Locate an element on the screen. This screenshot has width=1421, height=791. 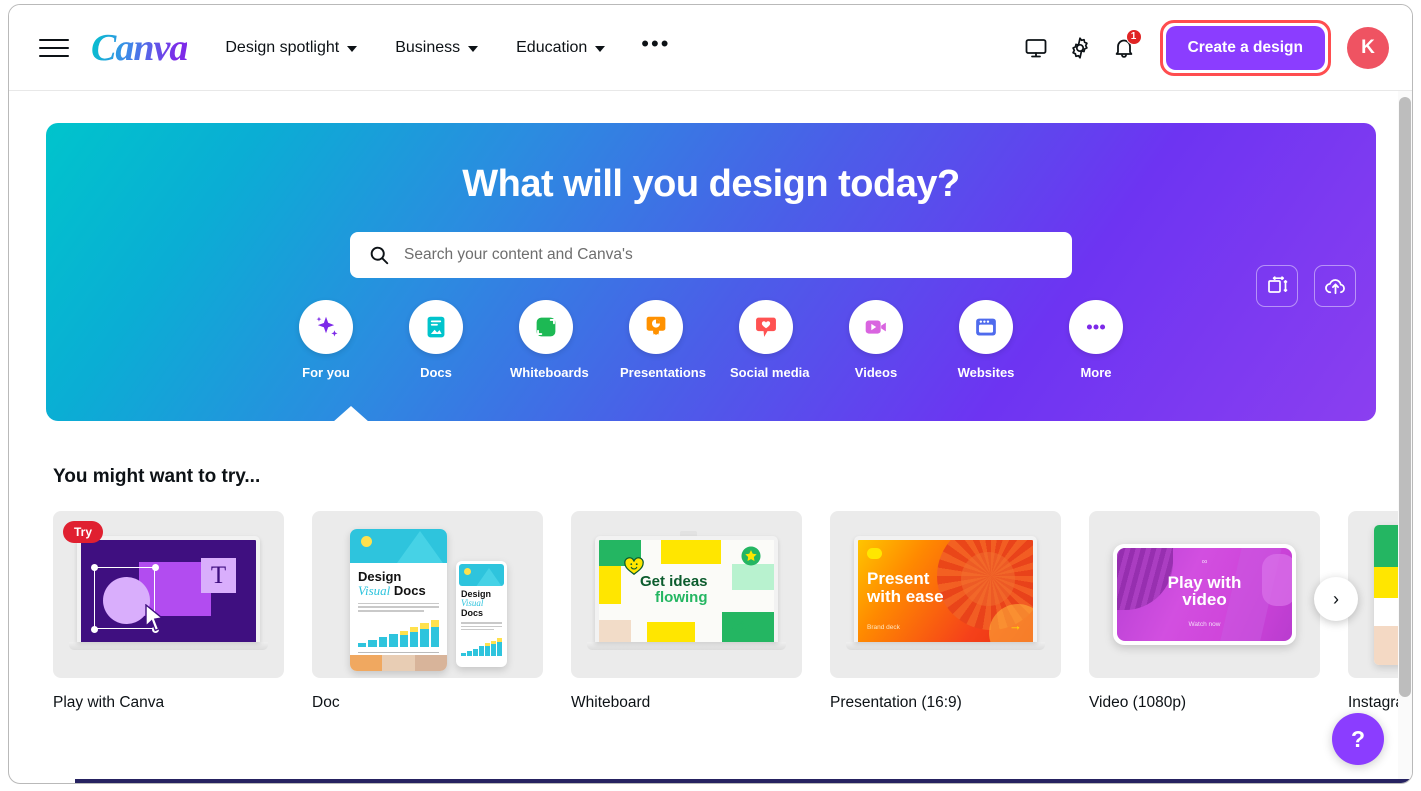
brand-mark: ∞ is located at coordinates (1204, 561).